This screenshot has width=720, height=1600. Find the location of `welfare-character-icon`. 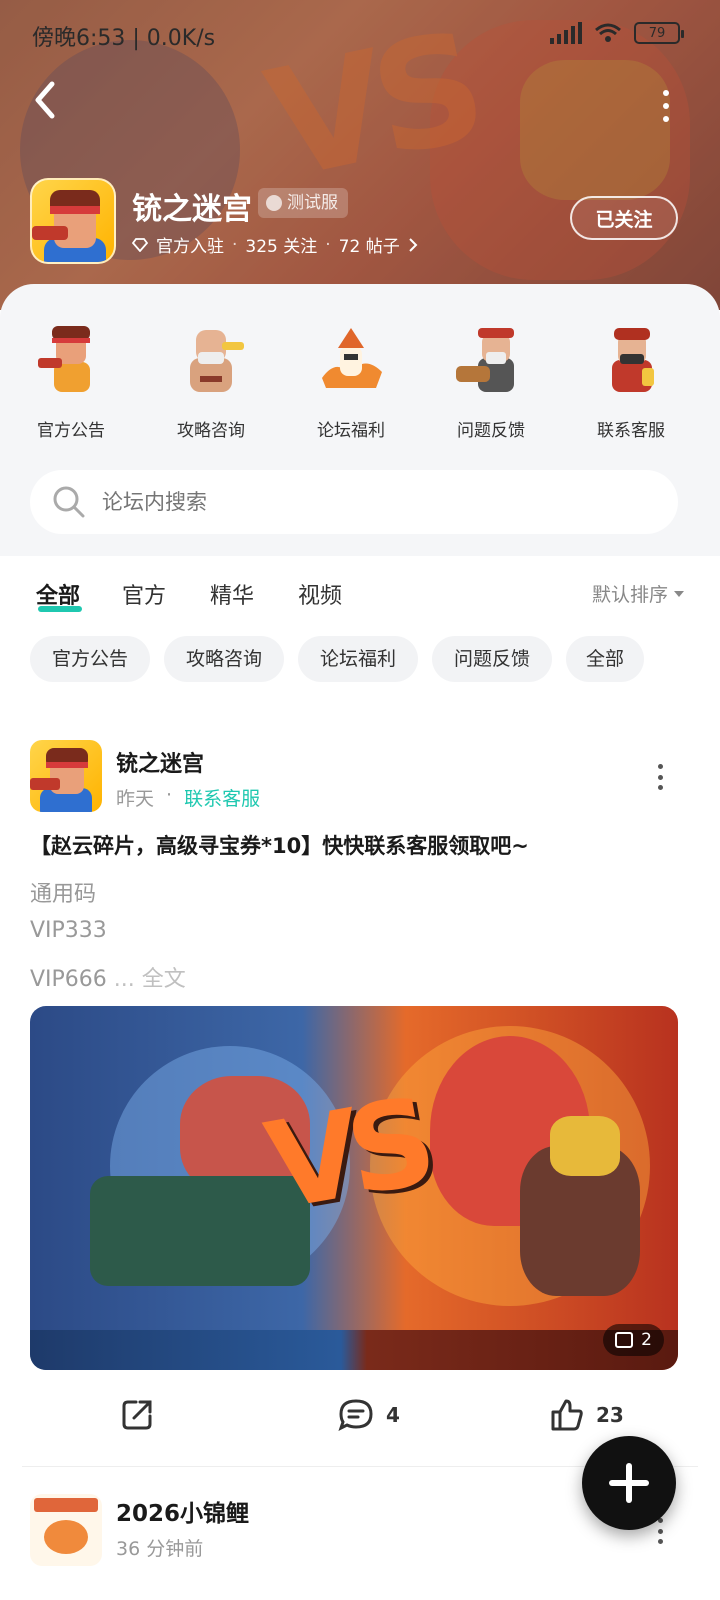

welfare-character-icon is located at coordinates (352, 358).